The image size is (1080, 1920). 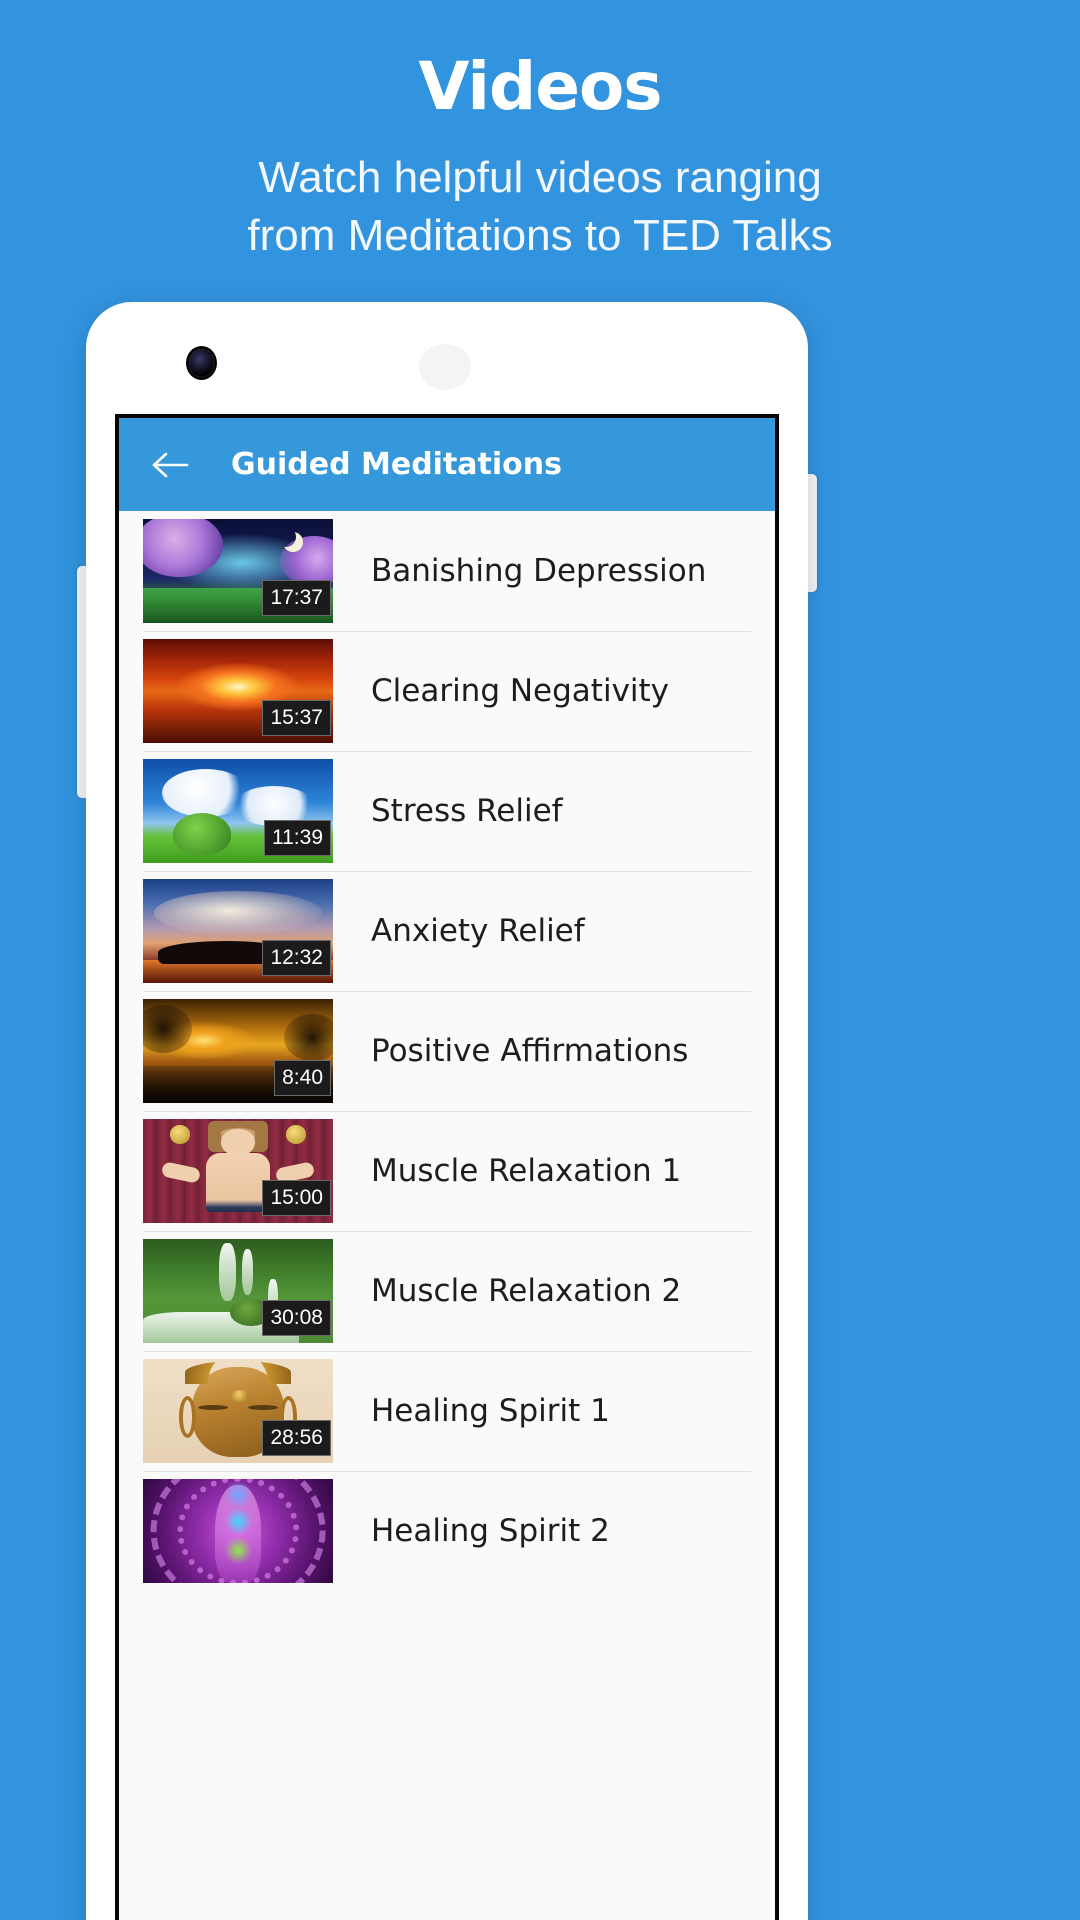 I want to click on list-item: 8:40 Positive Affirmations, so click(x=447, y=1051).